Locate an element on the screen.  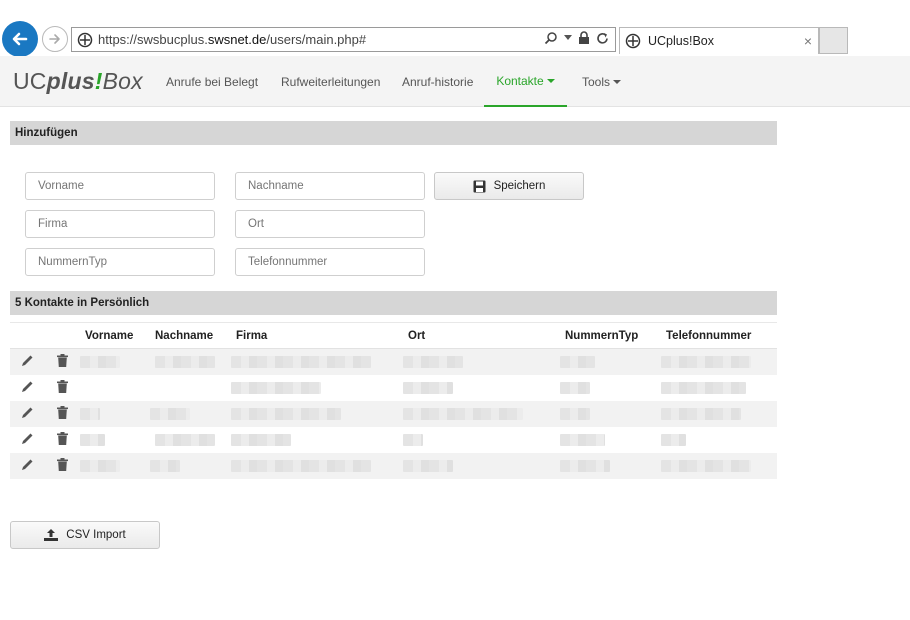
tab-title: UCplus!Box is located at coordinates (681, 41).